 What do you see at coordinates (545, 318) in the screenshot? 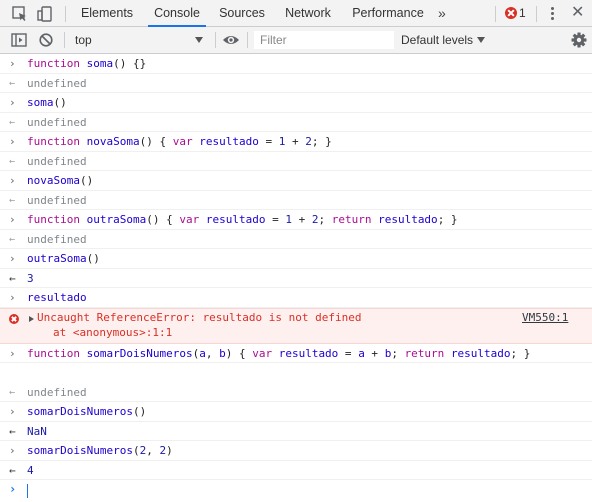
I see `source-link: VM550:1` at bounding box center [545, 318].